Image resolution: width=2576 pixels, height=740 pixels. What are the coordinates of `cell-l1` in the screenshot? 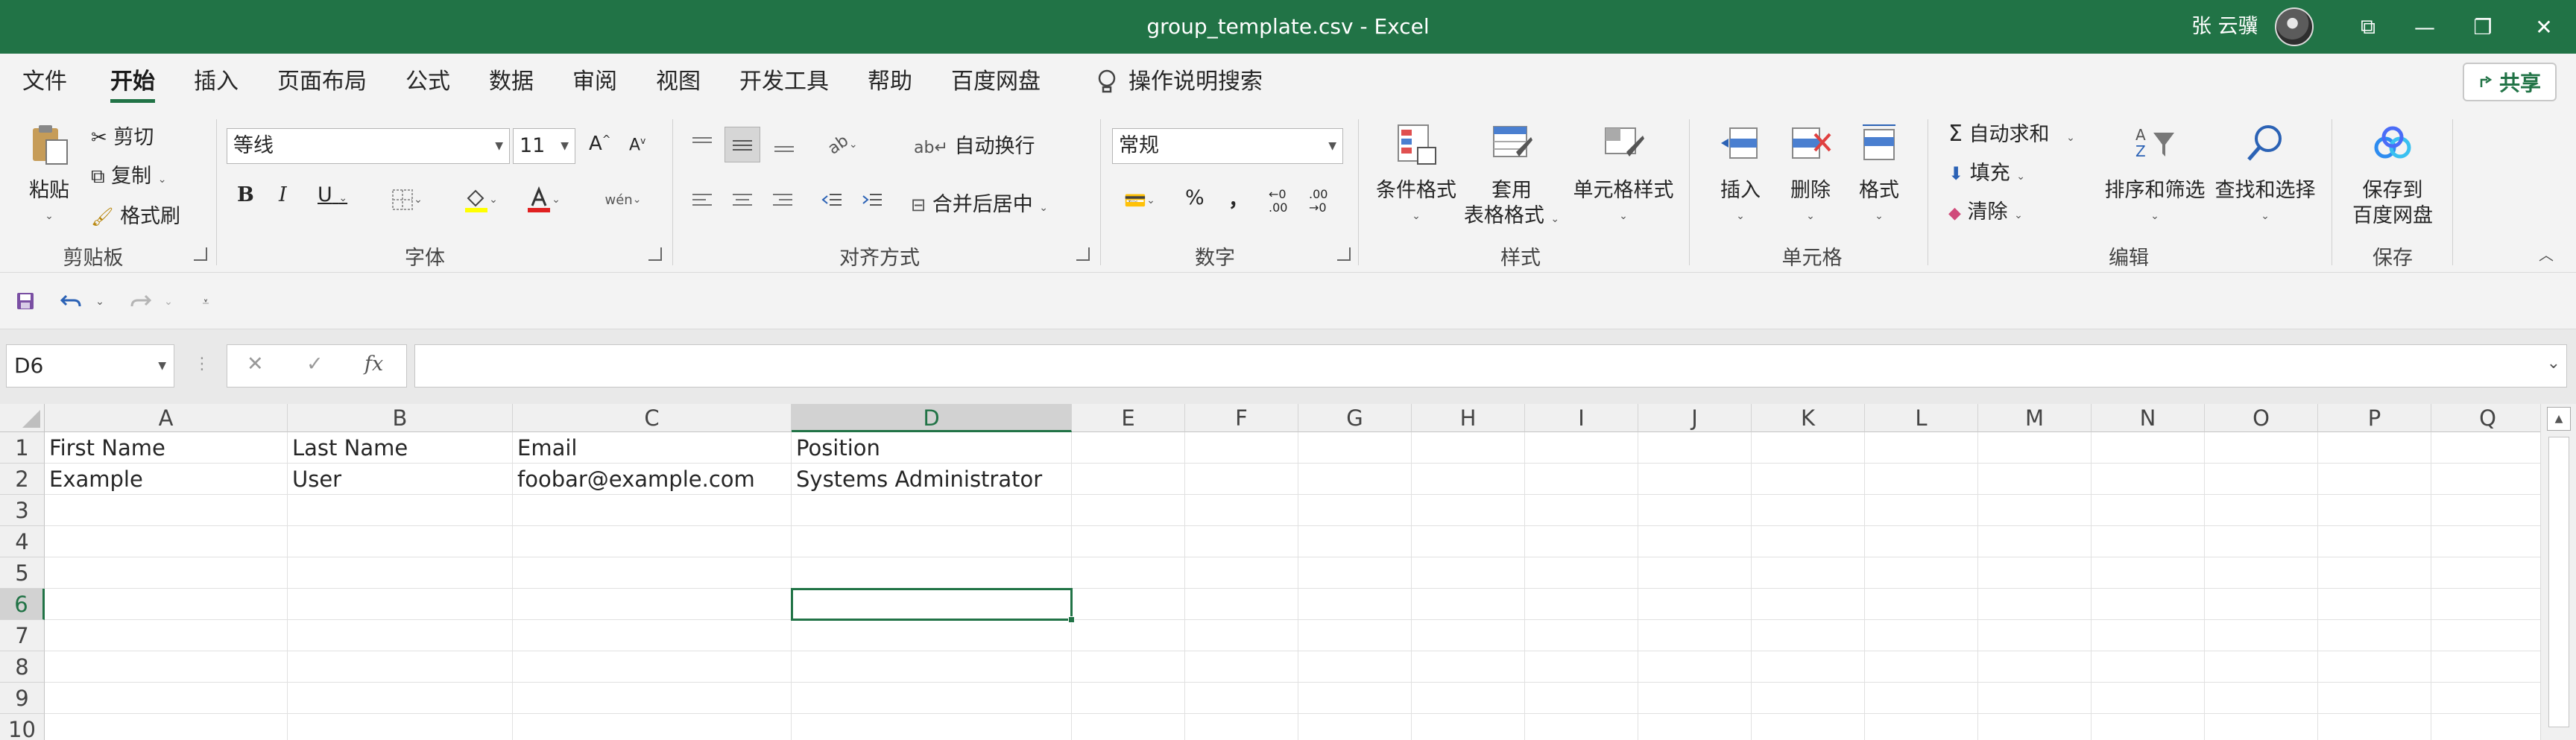 It's located at (1921, 448).